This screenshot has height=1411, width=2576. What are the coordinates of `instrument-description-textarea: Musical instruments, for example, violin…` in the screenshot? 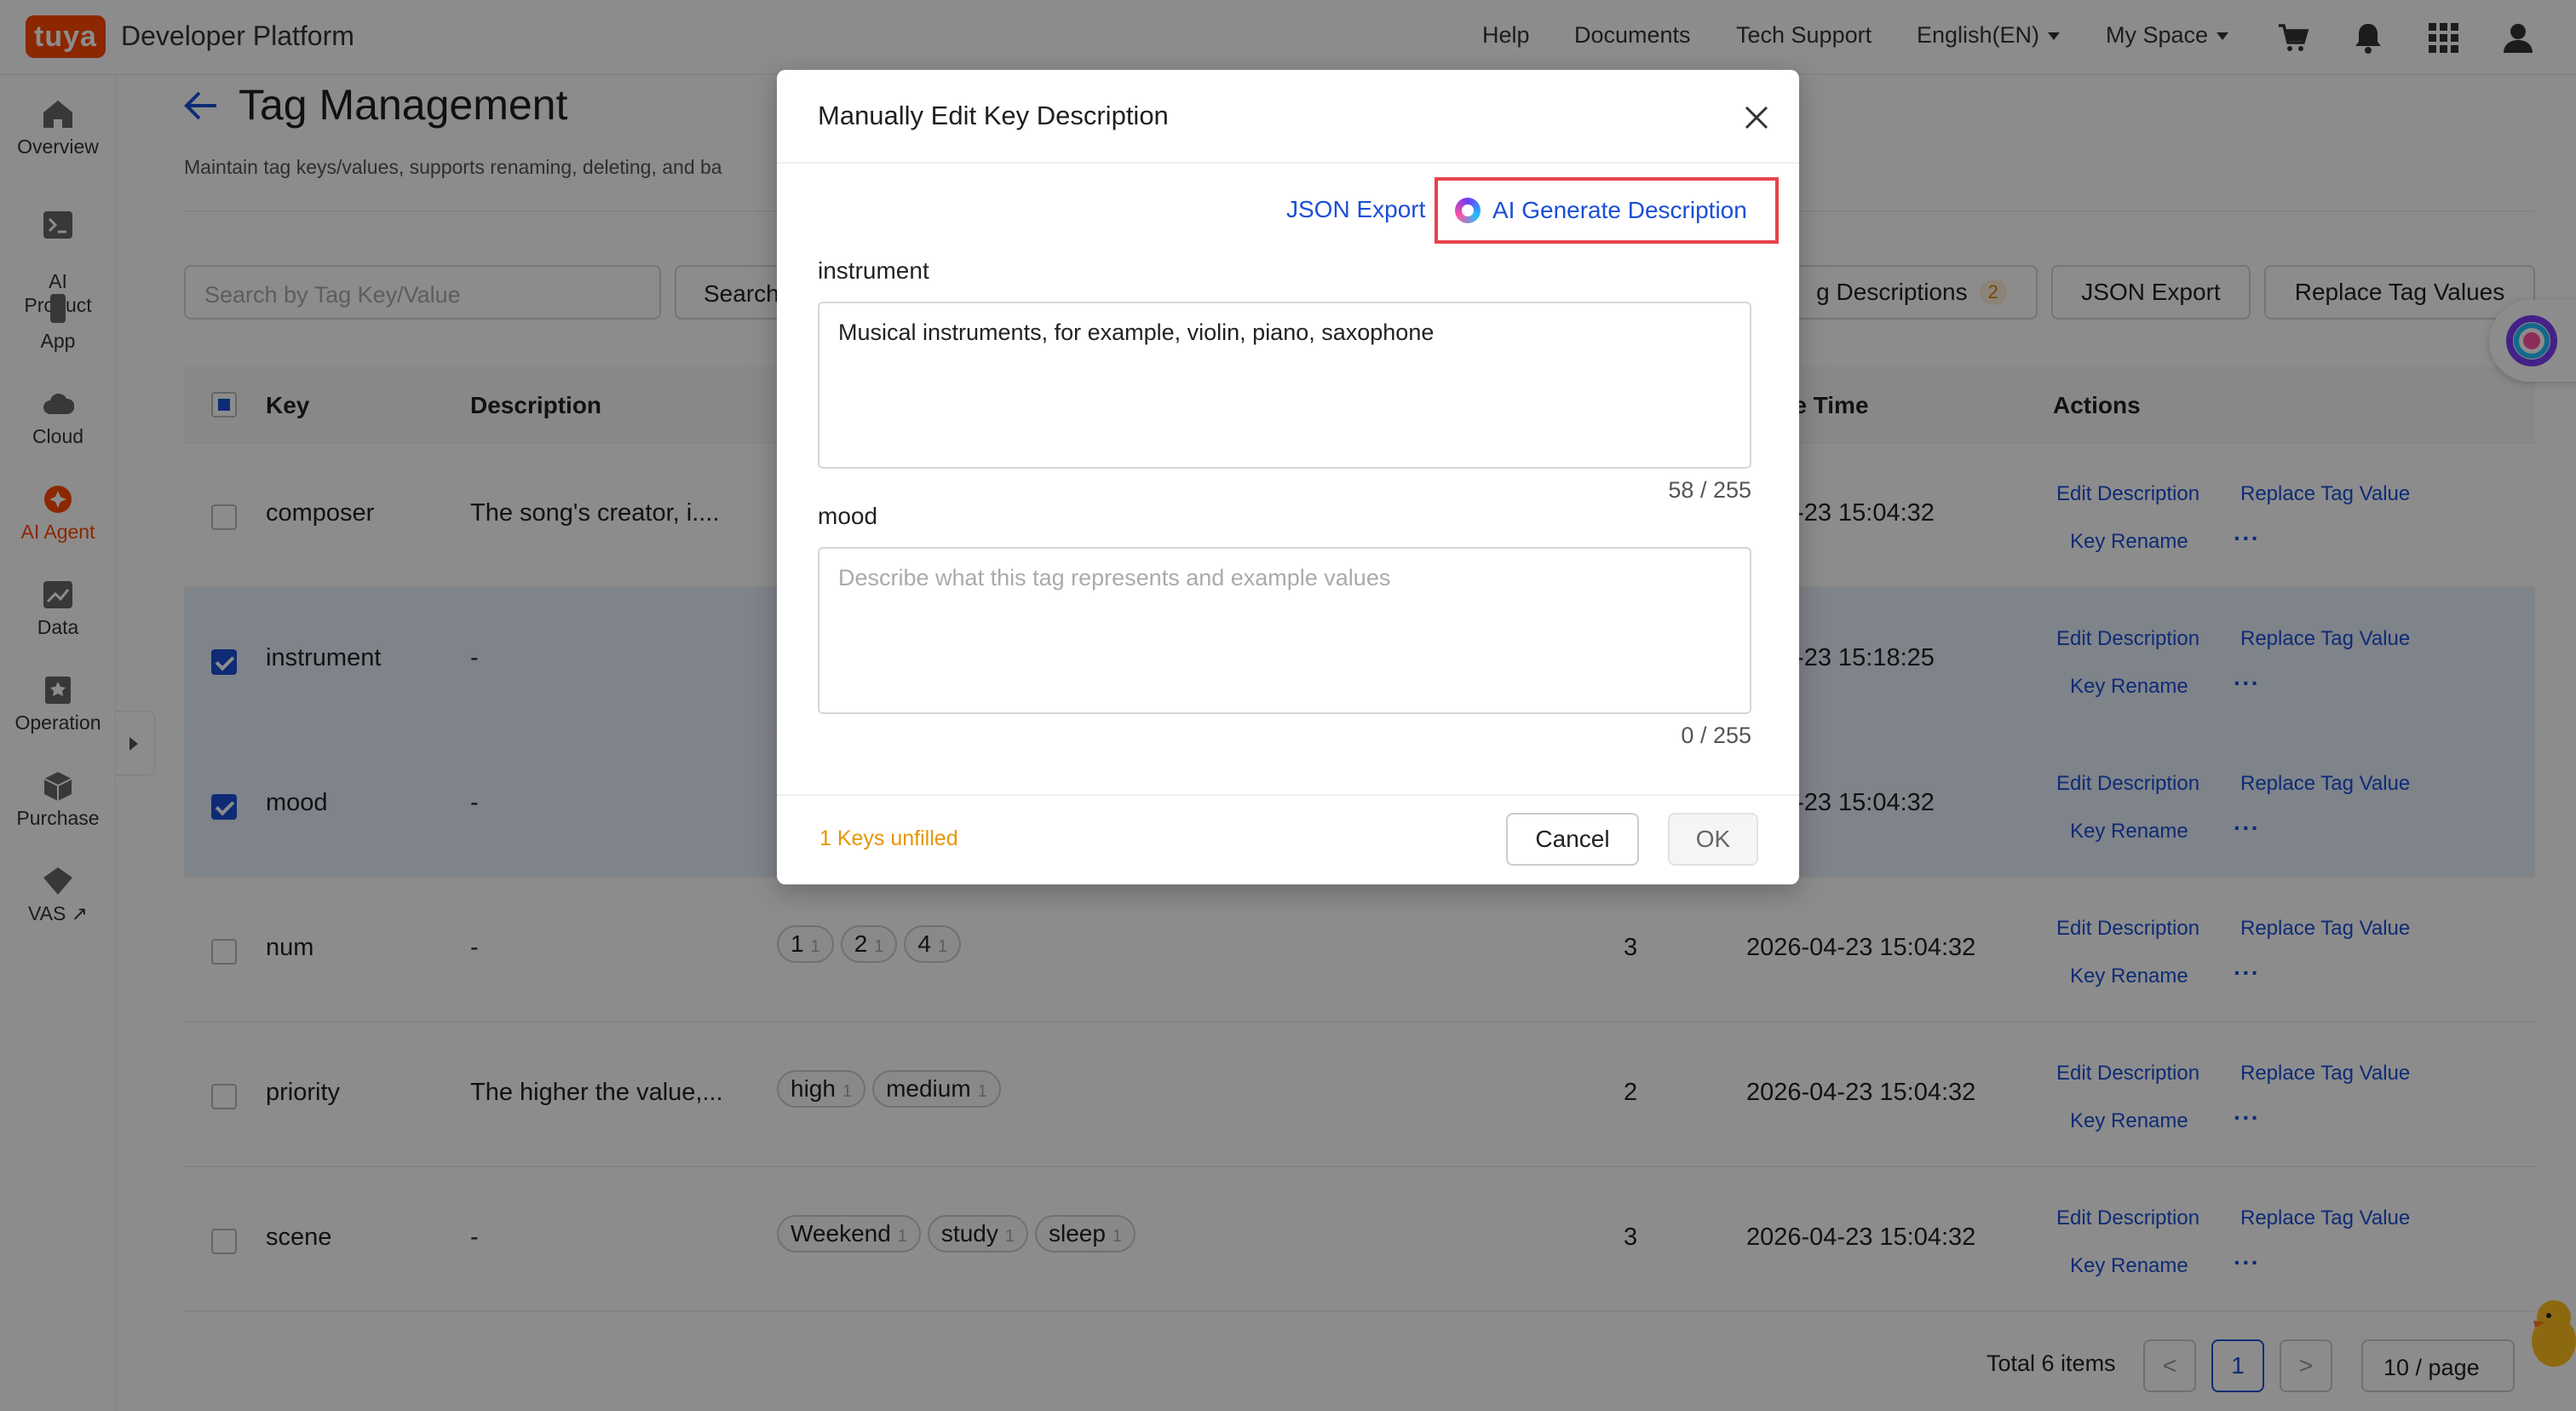 It's located at (1285, 385).